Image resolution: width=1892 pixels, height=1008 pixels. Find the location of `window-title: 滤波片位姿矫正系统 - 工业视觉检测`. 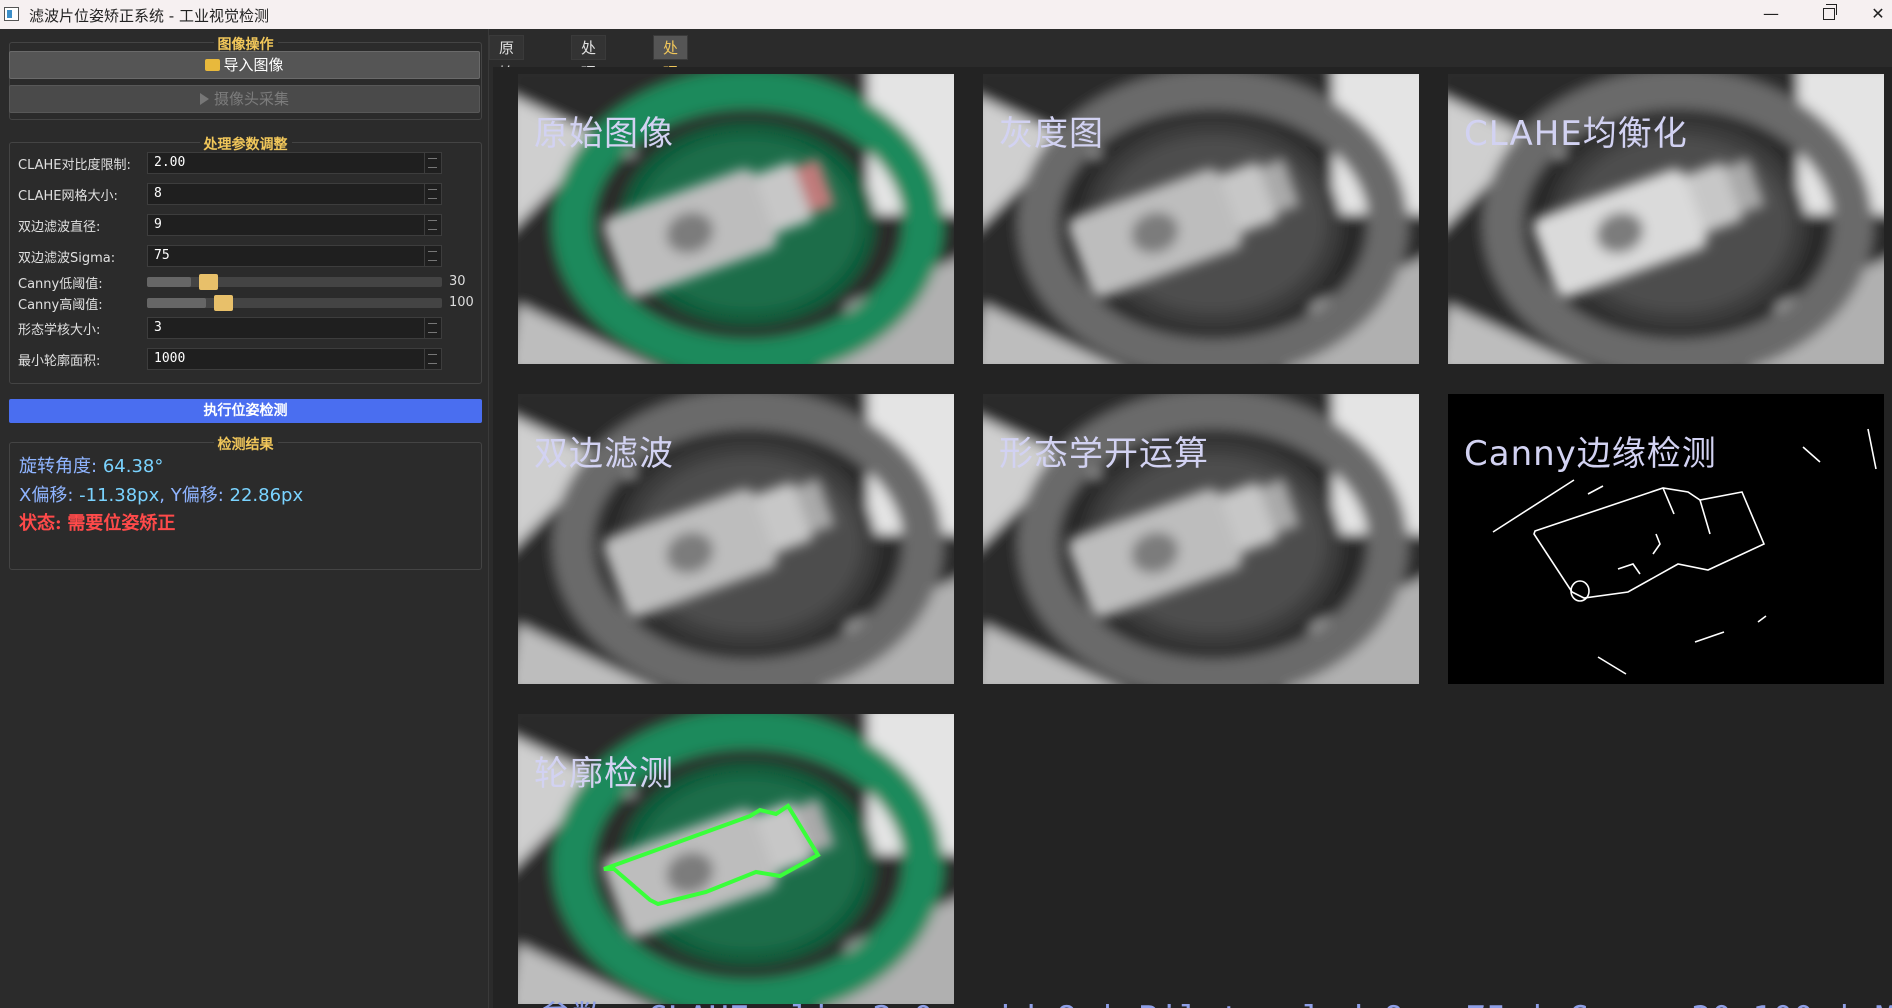

window-title: 滤波片位姿矫正系统 - 工业视觉检测 is located at coordinates (149, 16).